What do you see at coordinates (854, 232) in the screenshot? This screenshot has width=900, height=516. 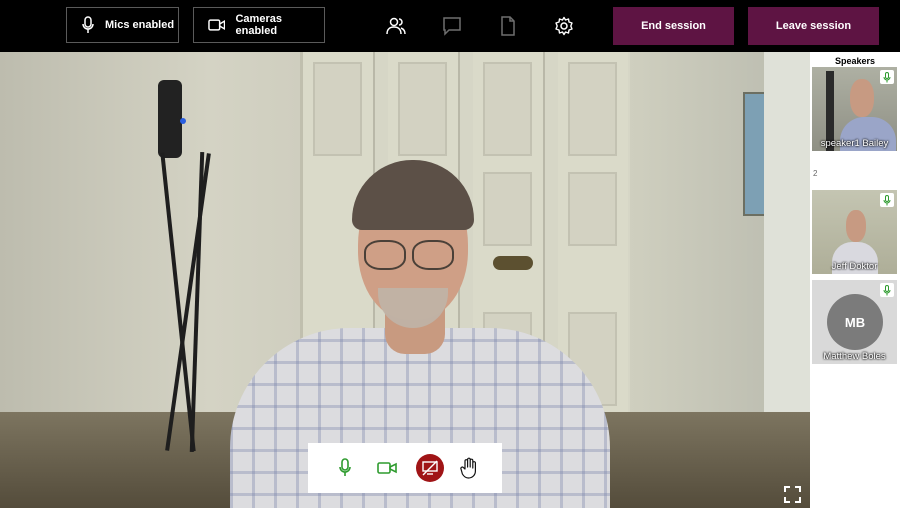 I see `speaker-tile: Jeff Doktor` at bounding box center [854, 232].